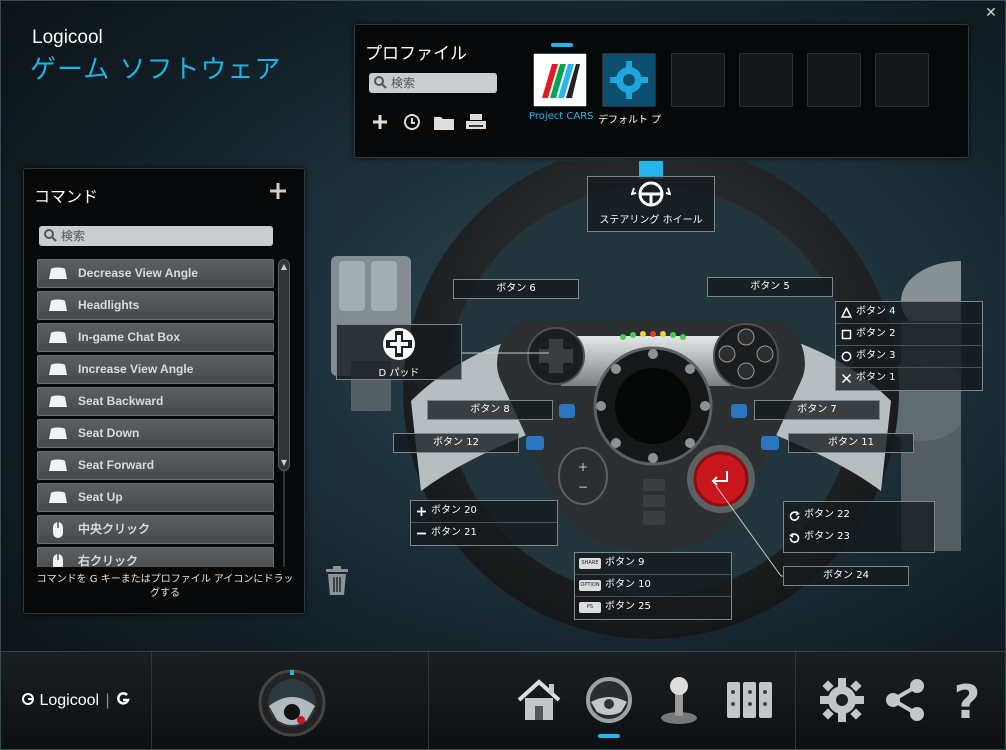 This screenshot has height=750, width=1006. Describe the element at coordinates (905, 700) in the screenshot. I see `share-icon` at that location.